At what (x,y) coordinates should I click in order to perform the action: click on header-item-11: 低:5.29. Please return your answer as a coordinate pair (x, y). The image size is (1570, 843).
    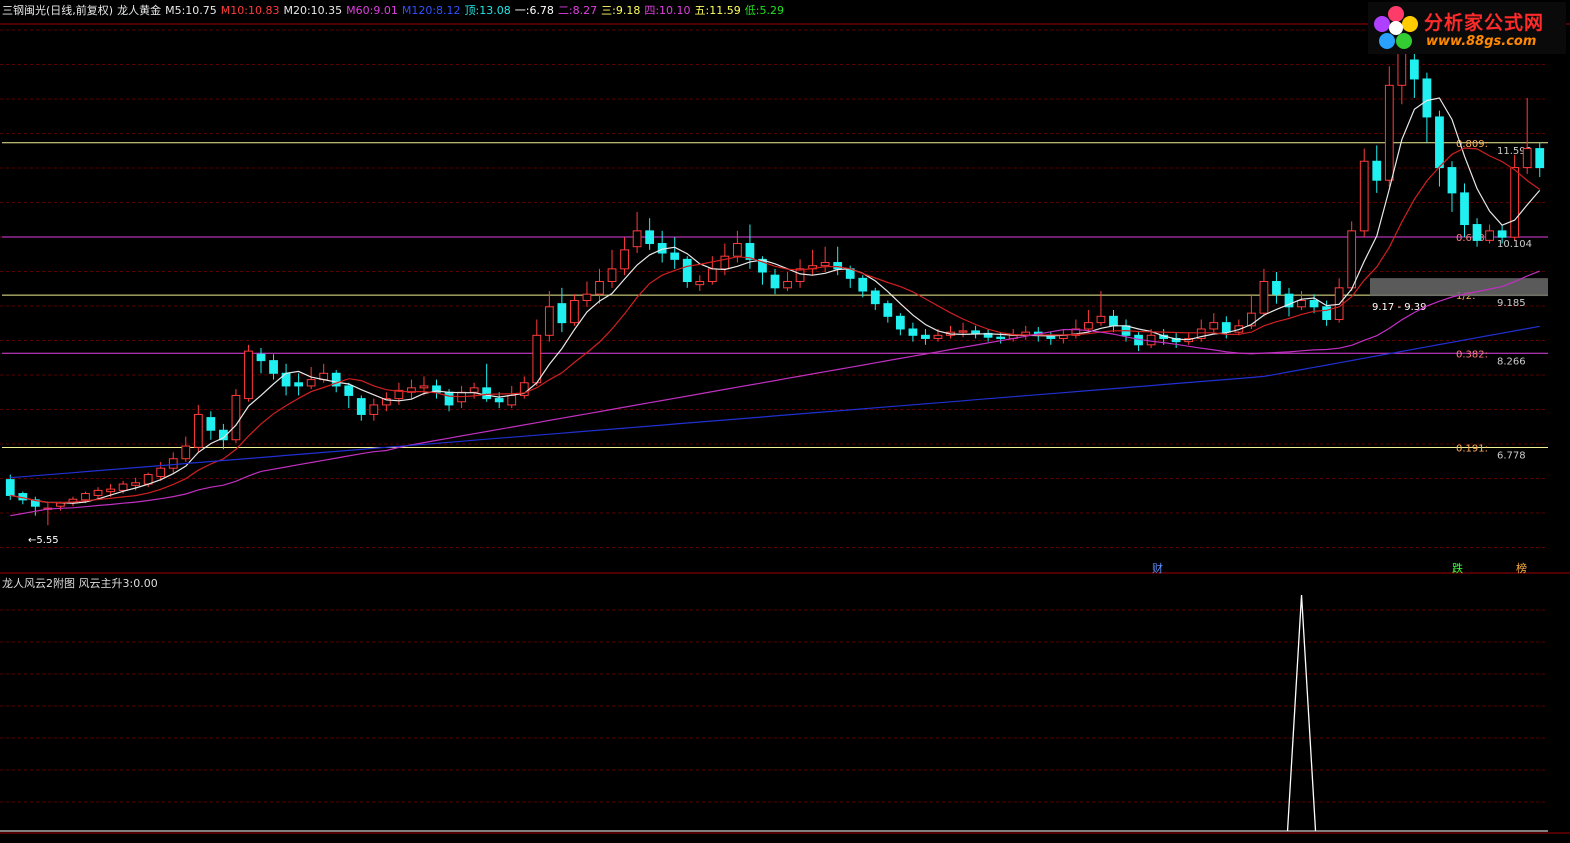
    Looking at the image, I should click on (764, 10).